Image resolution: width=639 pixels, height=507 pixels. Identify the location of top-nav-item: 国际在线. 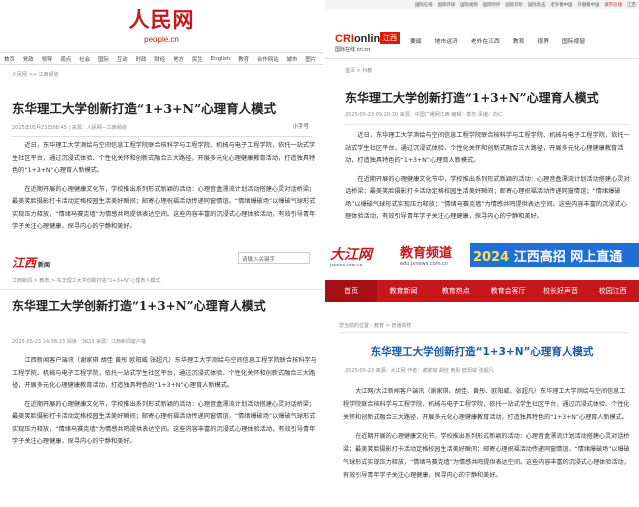
(424, 5).